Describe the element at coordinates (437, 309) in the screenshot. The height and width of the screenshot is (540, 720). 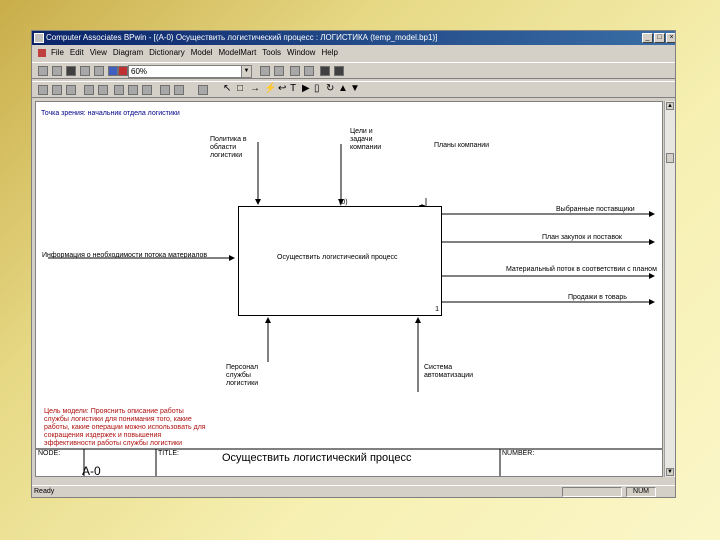
I see `box-number-label: 1` at that location.